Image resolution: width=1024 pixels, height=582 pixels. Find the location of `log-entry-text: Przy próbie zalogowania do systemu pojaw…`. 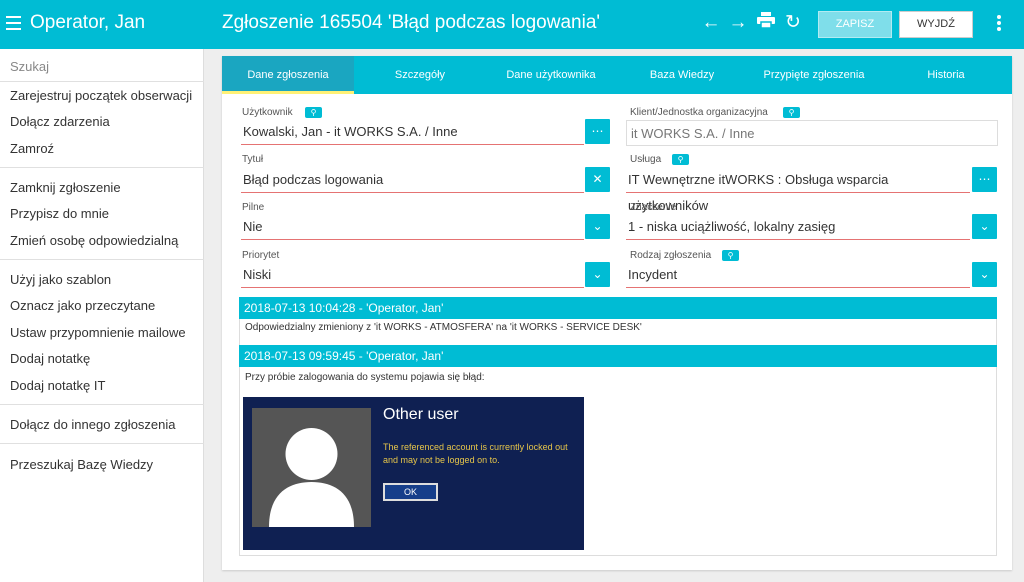

log-entry-text: Przy próbie zalogowania do systemu pojaw… is located at coordinates (618, 382).